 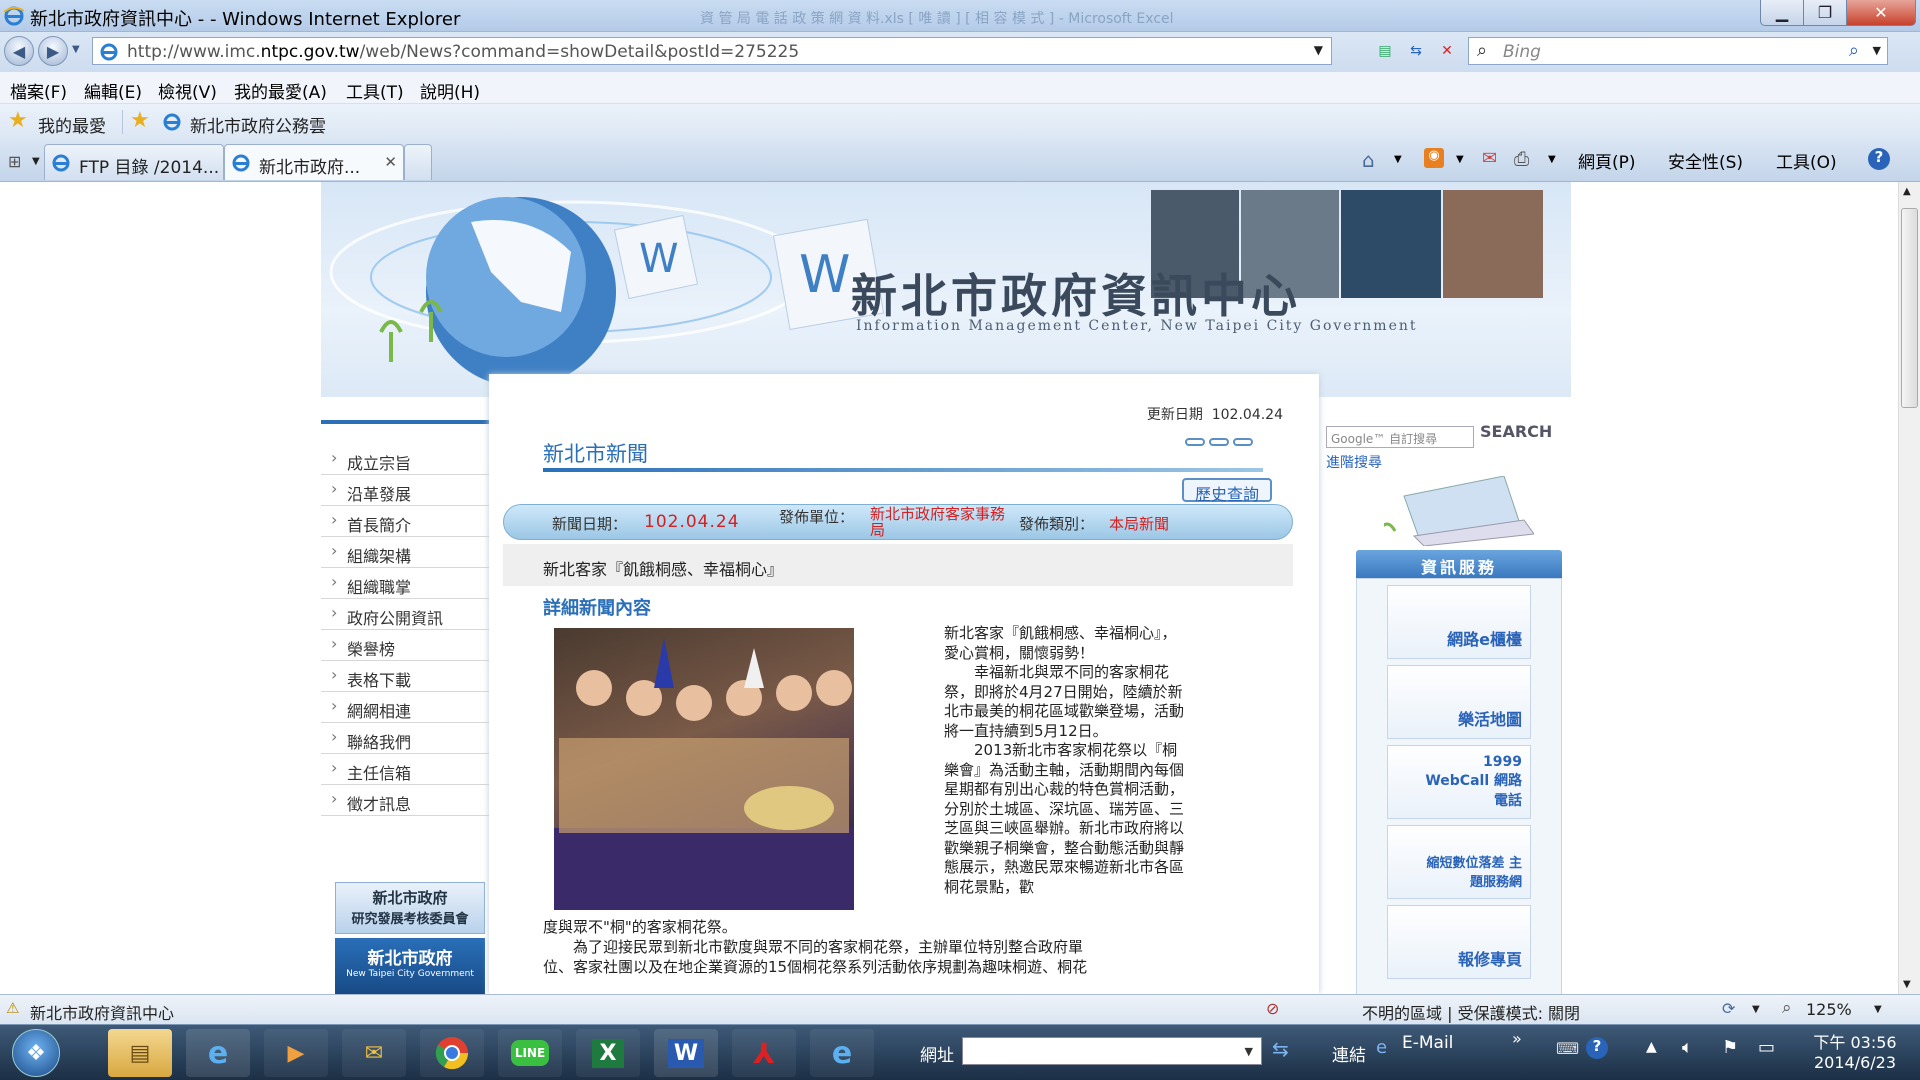 What do you see at coordinates (405, 459) in the screenshot?
I see `left-menu-item: 成立宗旨` at bounding box center [405, 459].